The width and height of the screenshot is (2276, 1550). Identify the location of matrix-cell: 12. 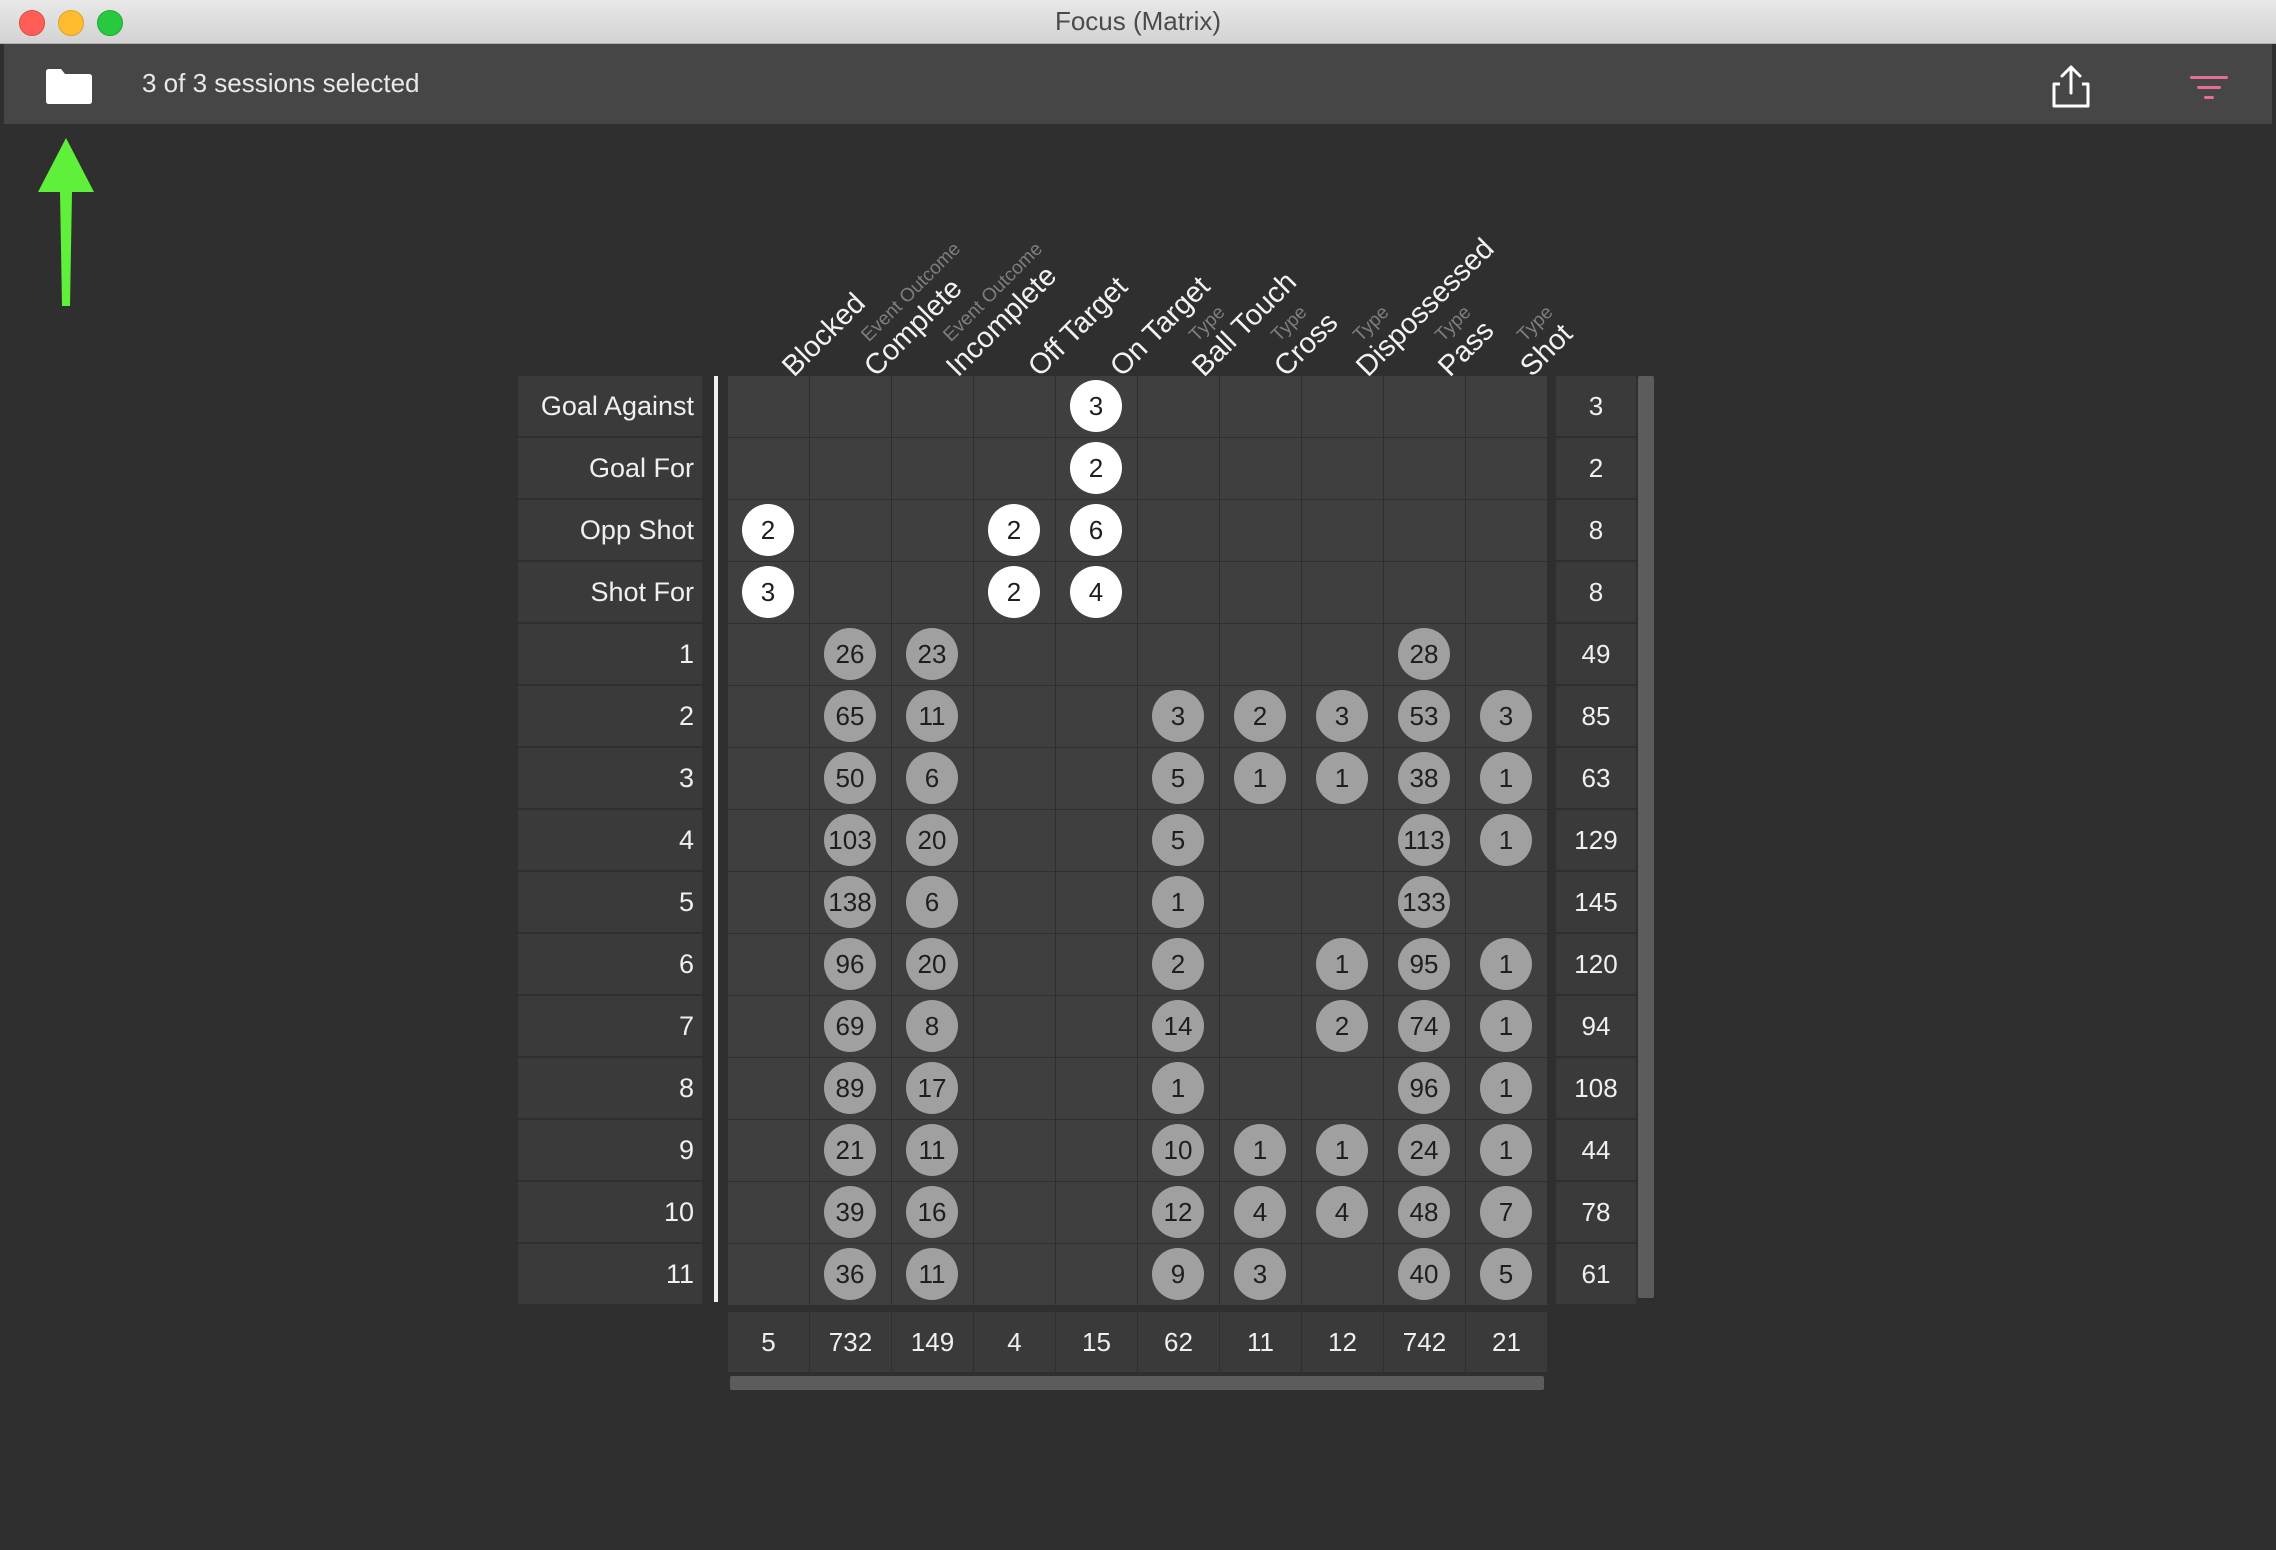
(1178, 1212).